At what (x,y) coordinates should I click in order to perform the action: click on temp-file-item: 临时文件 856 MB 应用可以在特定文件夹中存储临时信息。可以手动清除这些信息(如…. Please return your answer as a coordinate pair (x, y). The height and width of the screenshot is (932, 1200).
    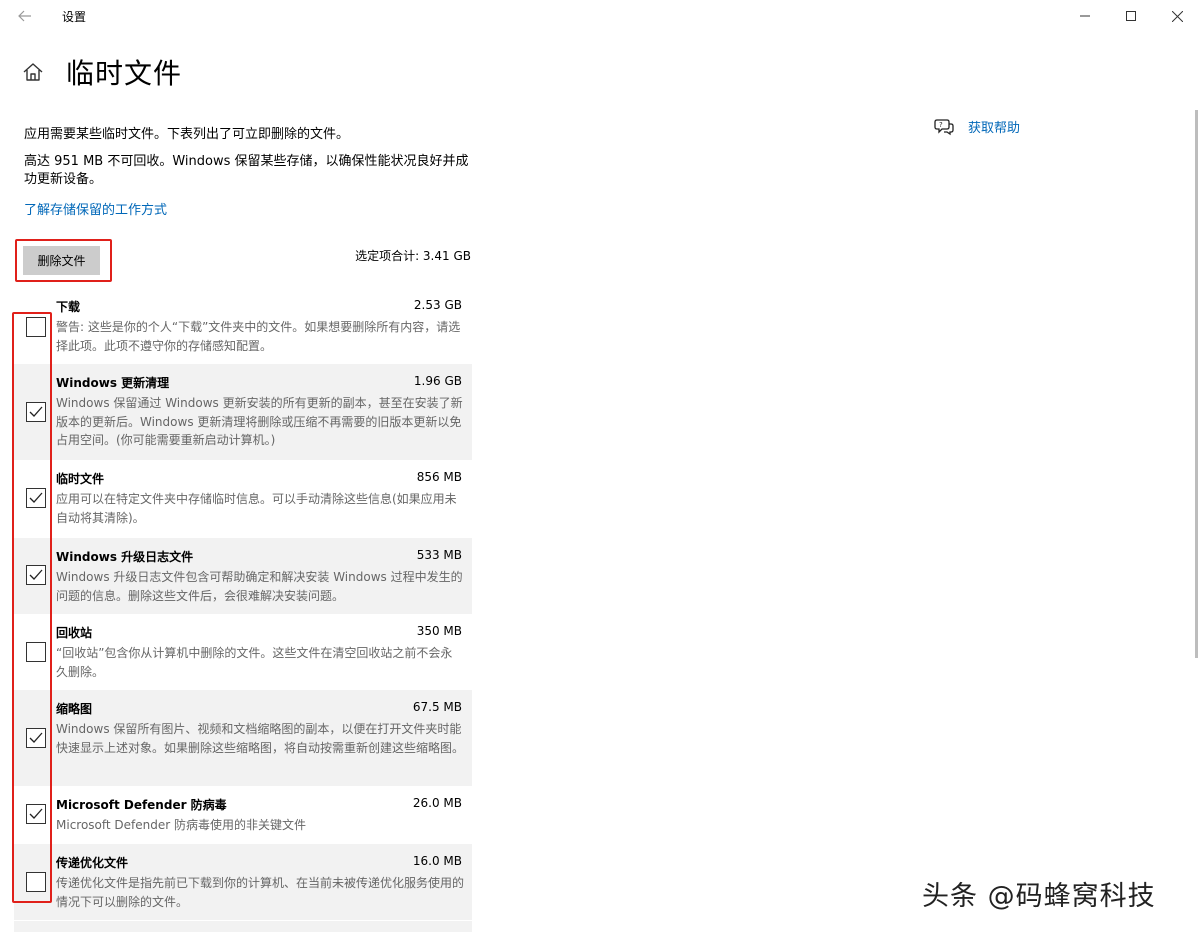
    Looking at the image, I should click on (243, 499).